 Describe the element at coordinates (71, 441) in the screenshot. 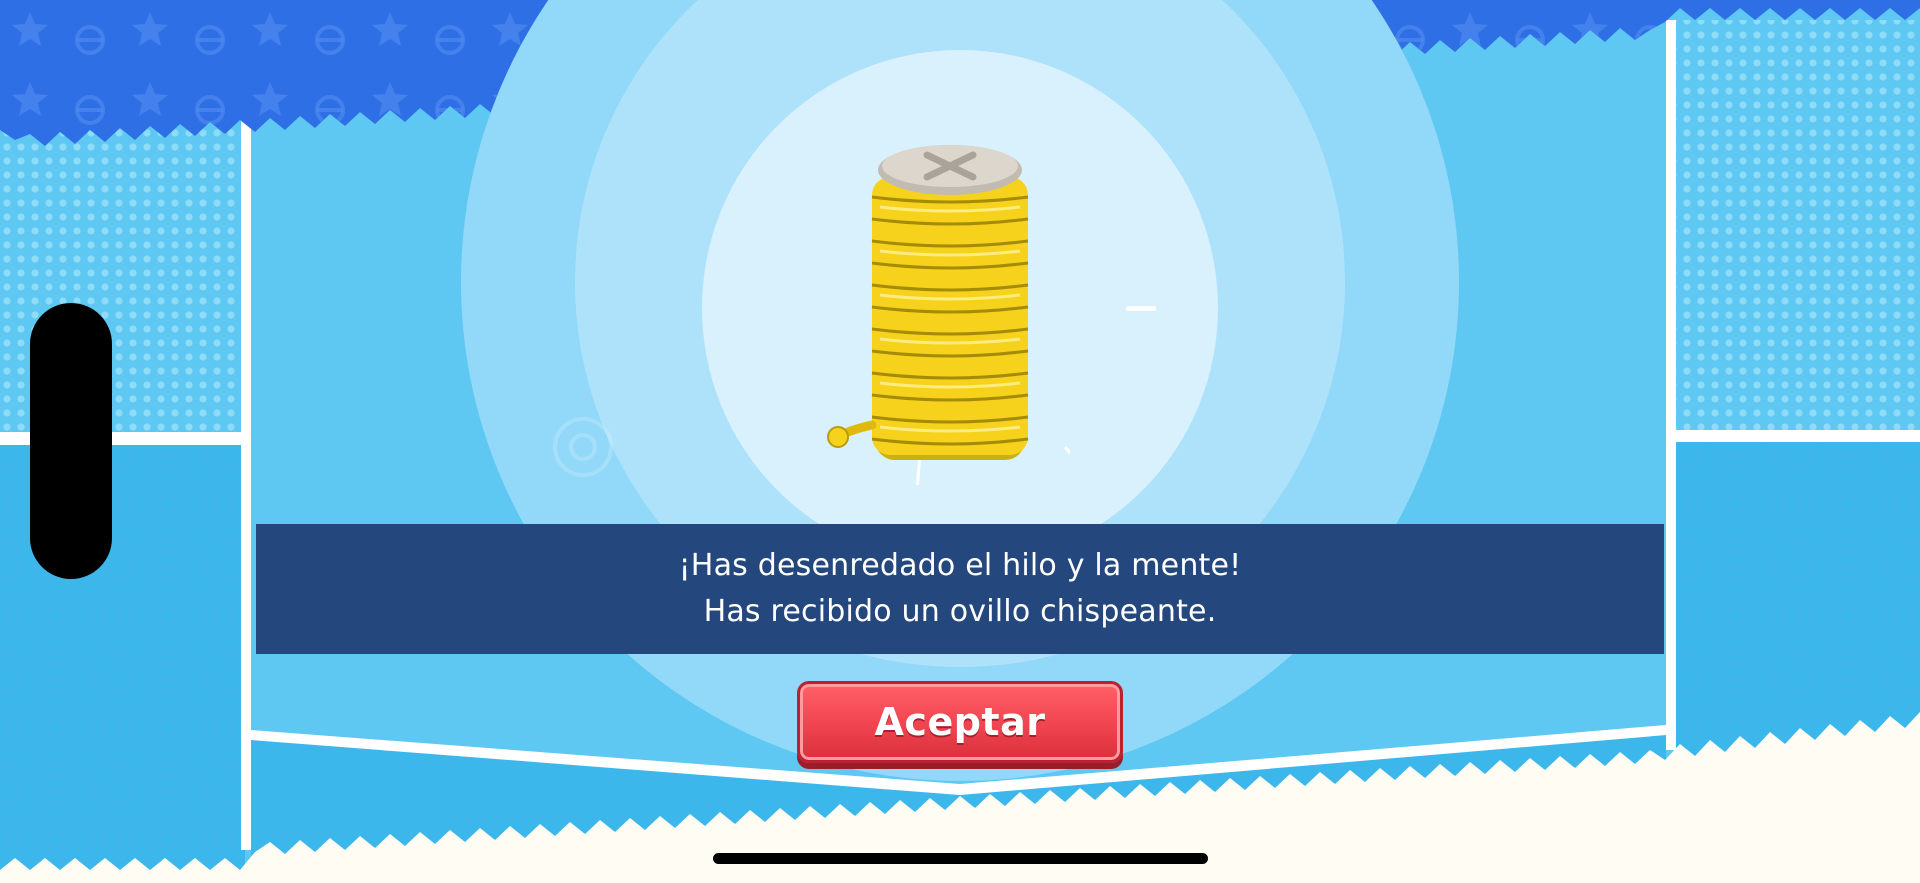

I see `side-pill-handle` at that location.